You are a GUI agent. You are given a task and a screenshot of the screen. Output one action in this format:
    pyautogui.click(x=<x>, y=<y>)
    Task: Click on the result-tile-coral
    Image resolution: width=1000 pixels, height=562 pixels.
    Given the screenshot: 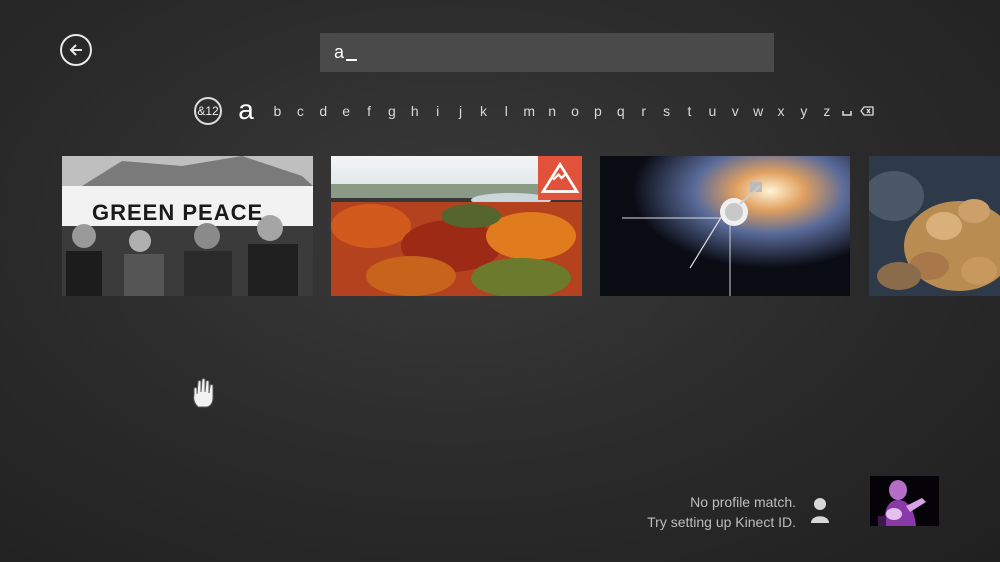 What is the action you would take?
    pyautogui.click(x=934, y=226)
    